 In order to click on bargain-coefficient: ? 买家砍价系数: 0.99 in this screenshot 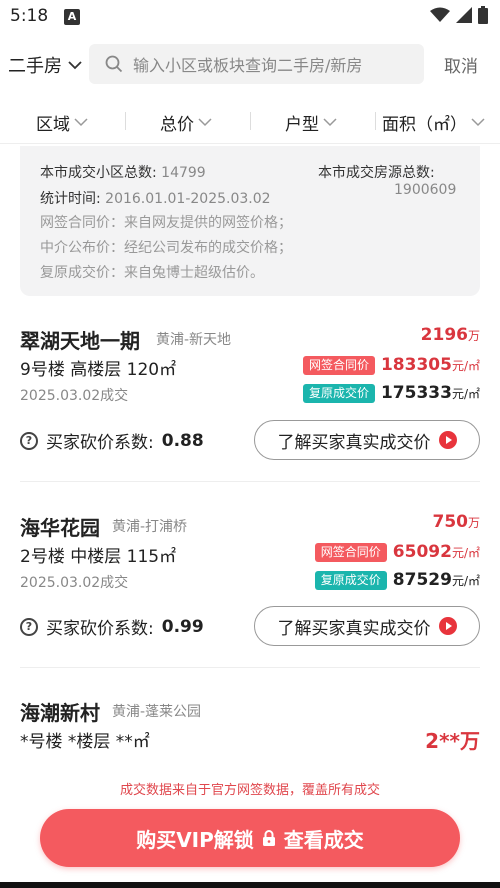, I will do `click(112, 626)`.